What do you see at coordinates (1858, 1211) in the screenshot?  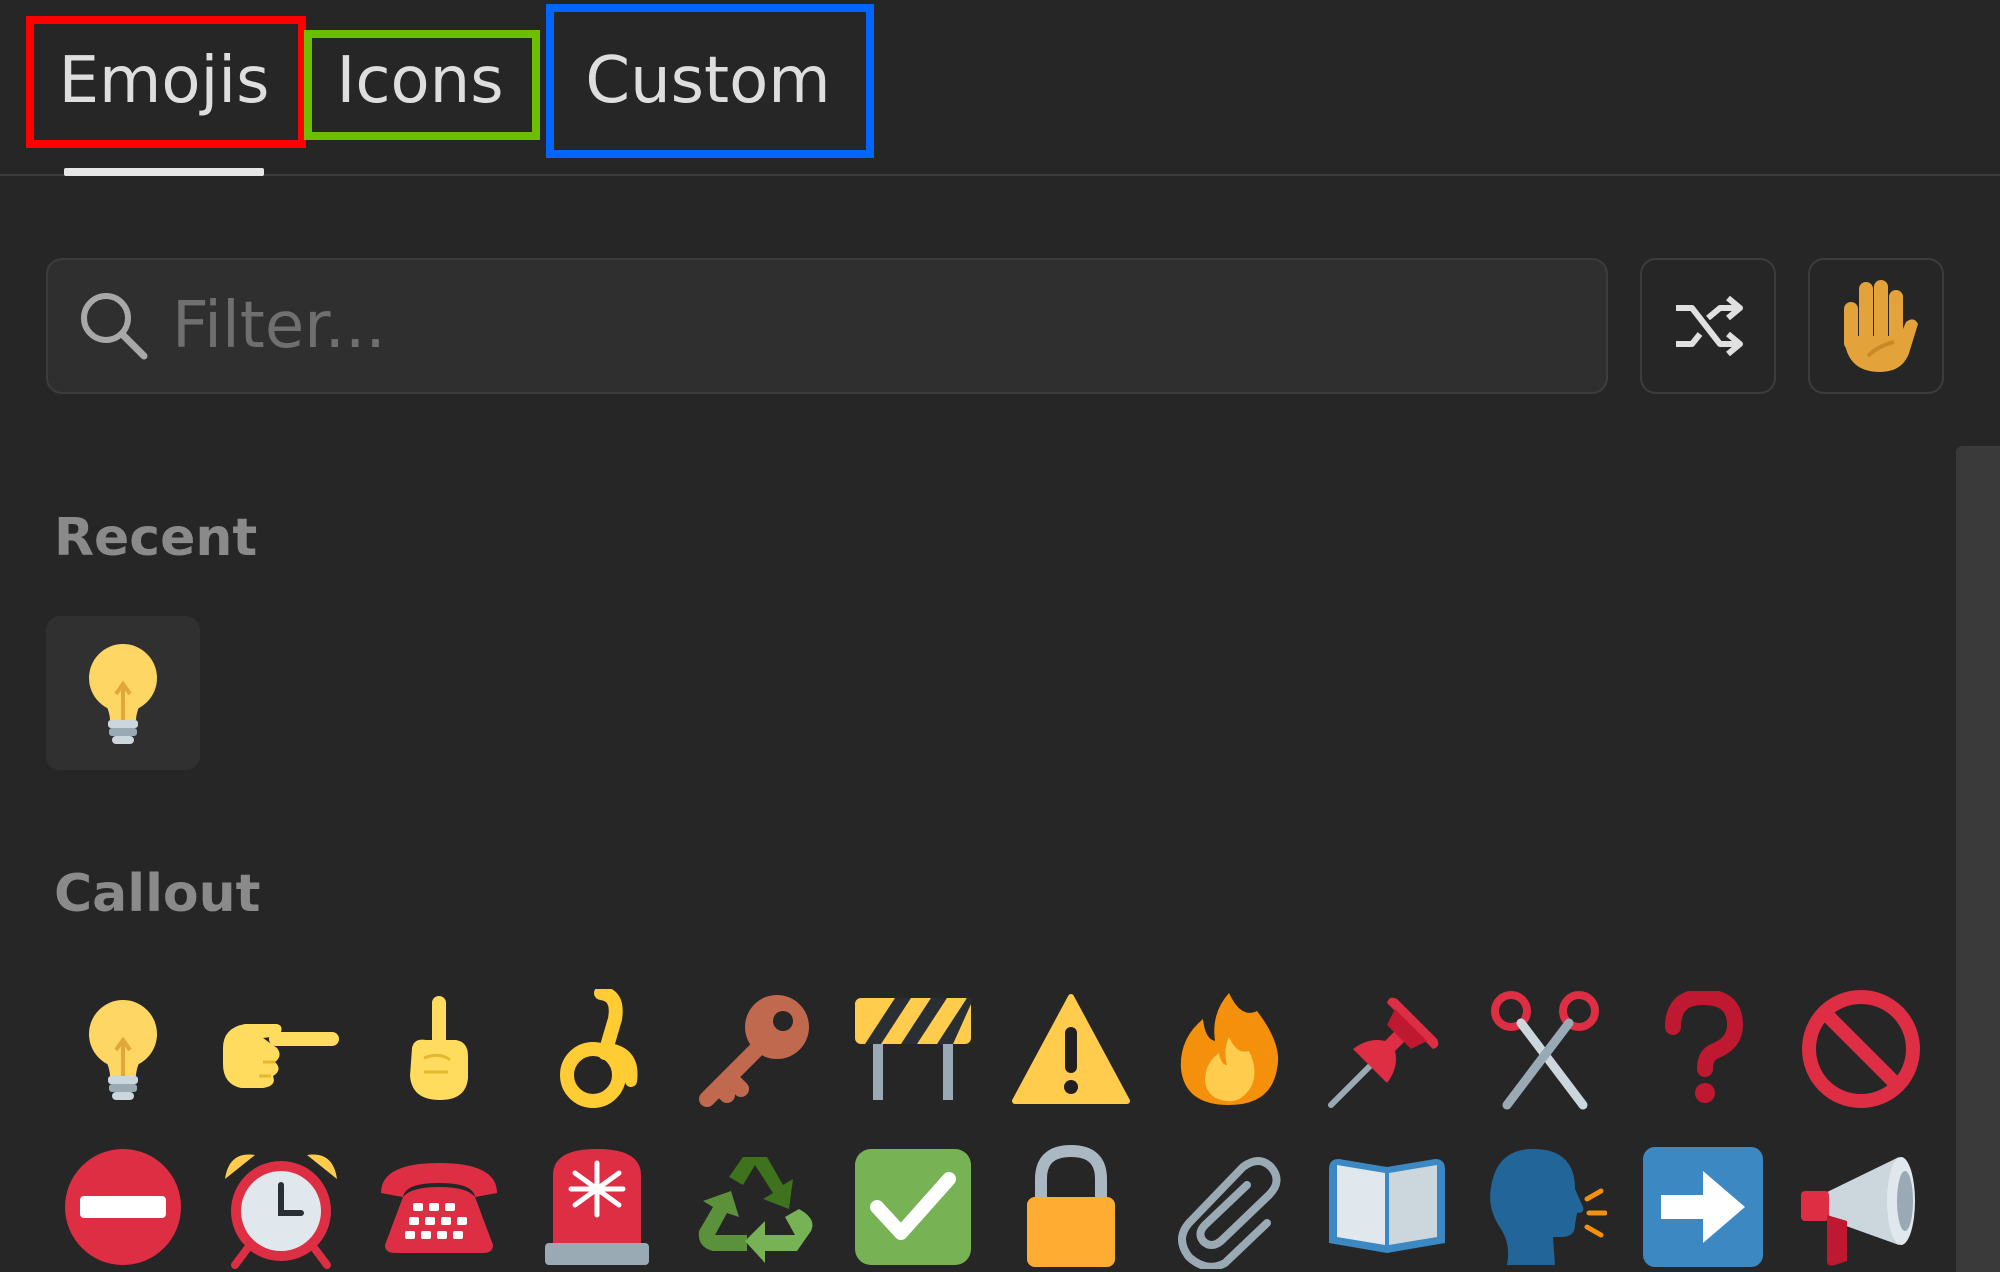 I see `megaphone-icon` at bounding box center [1858, 1211].